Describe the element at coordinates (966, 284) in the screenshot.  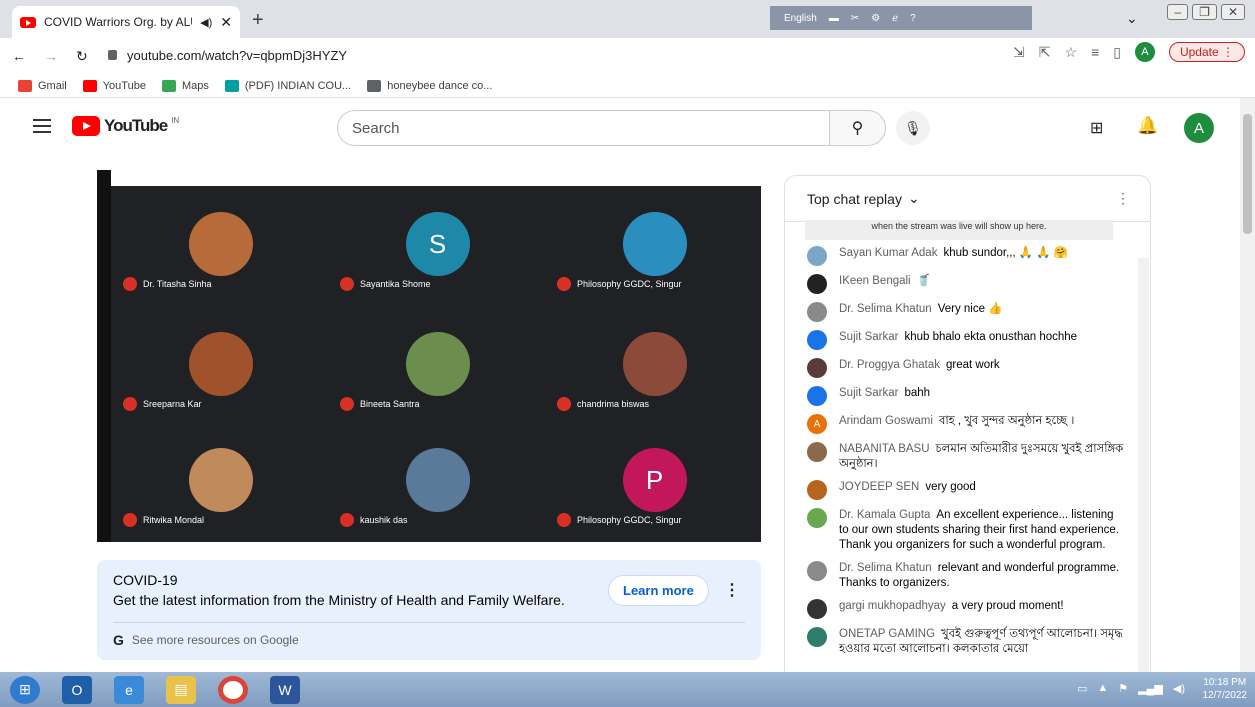
I see `chat-message: IKeen Bengali 🥤` at that location.